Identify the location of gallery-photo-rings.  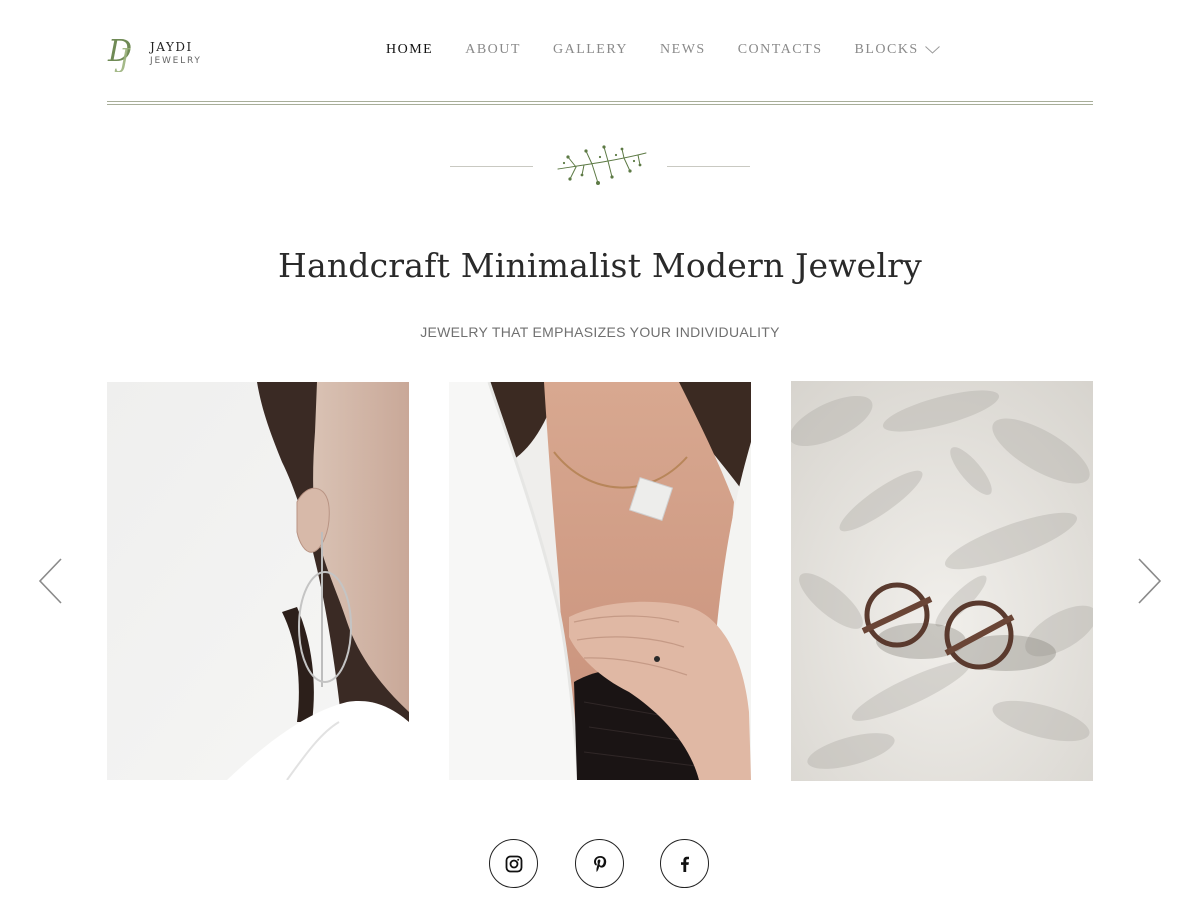
(942, 581).